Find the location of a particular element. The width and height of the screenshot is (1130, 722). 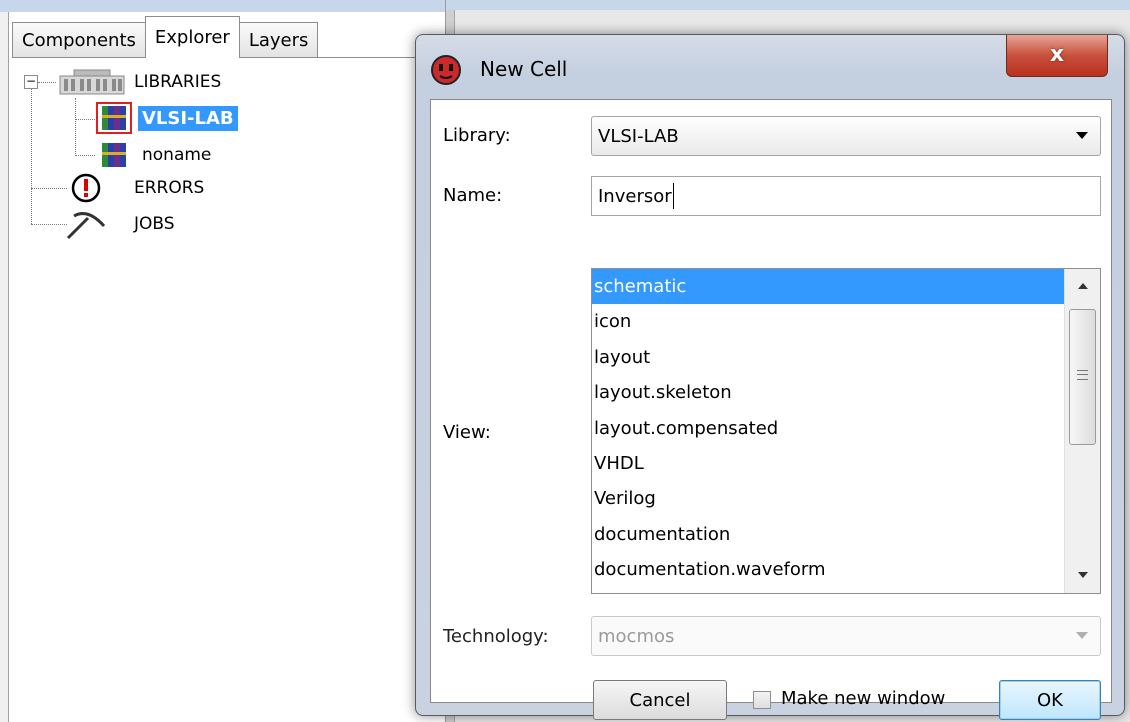

text-caret is located at coordinates (673, 196).